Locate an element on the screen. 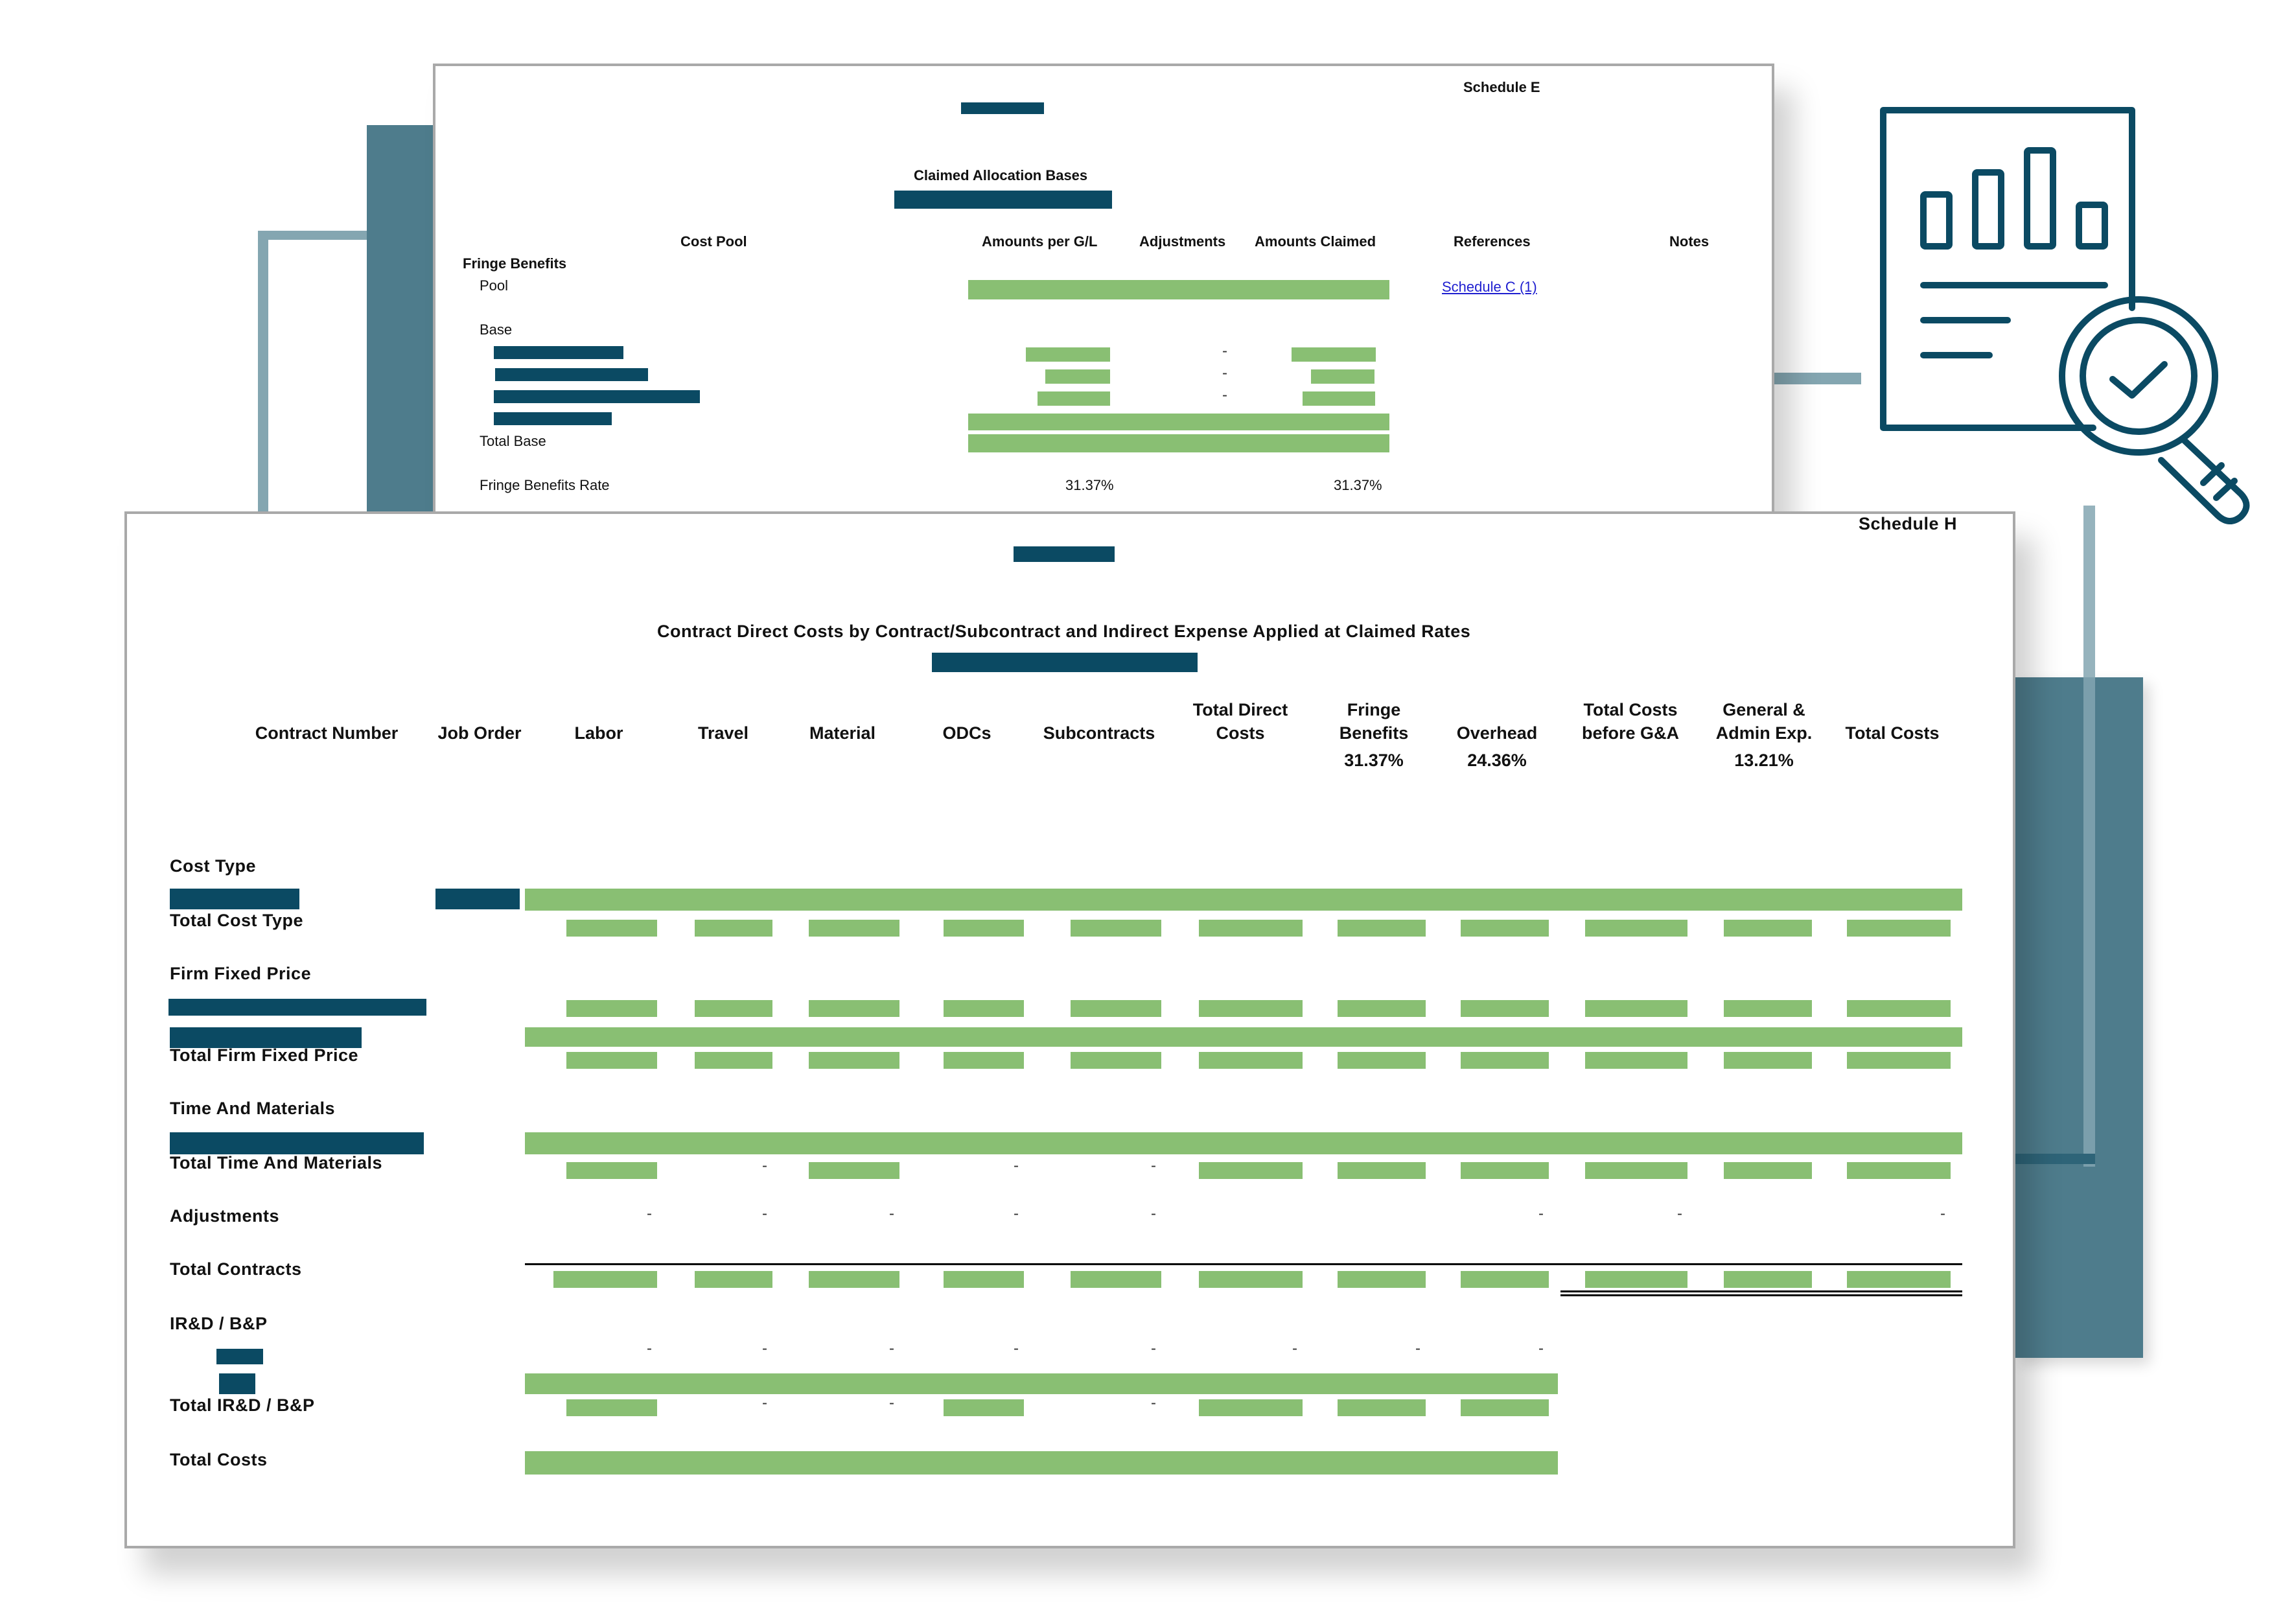 The image size is (2296, 1621). row-label-base: Base is located at coordinates (496, 329).